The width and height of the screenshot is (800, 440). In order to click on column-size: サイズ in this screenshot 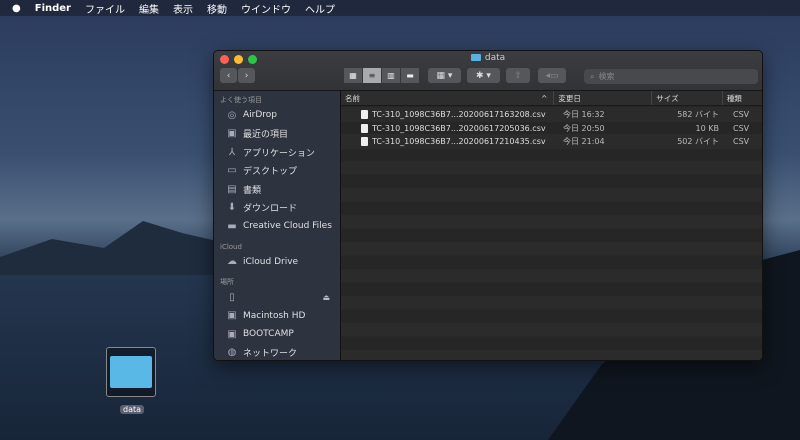, I will do `click(687, 98)`.